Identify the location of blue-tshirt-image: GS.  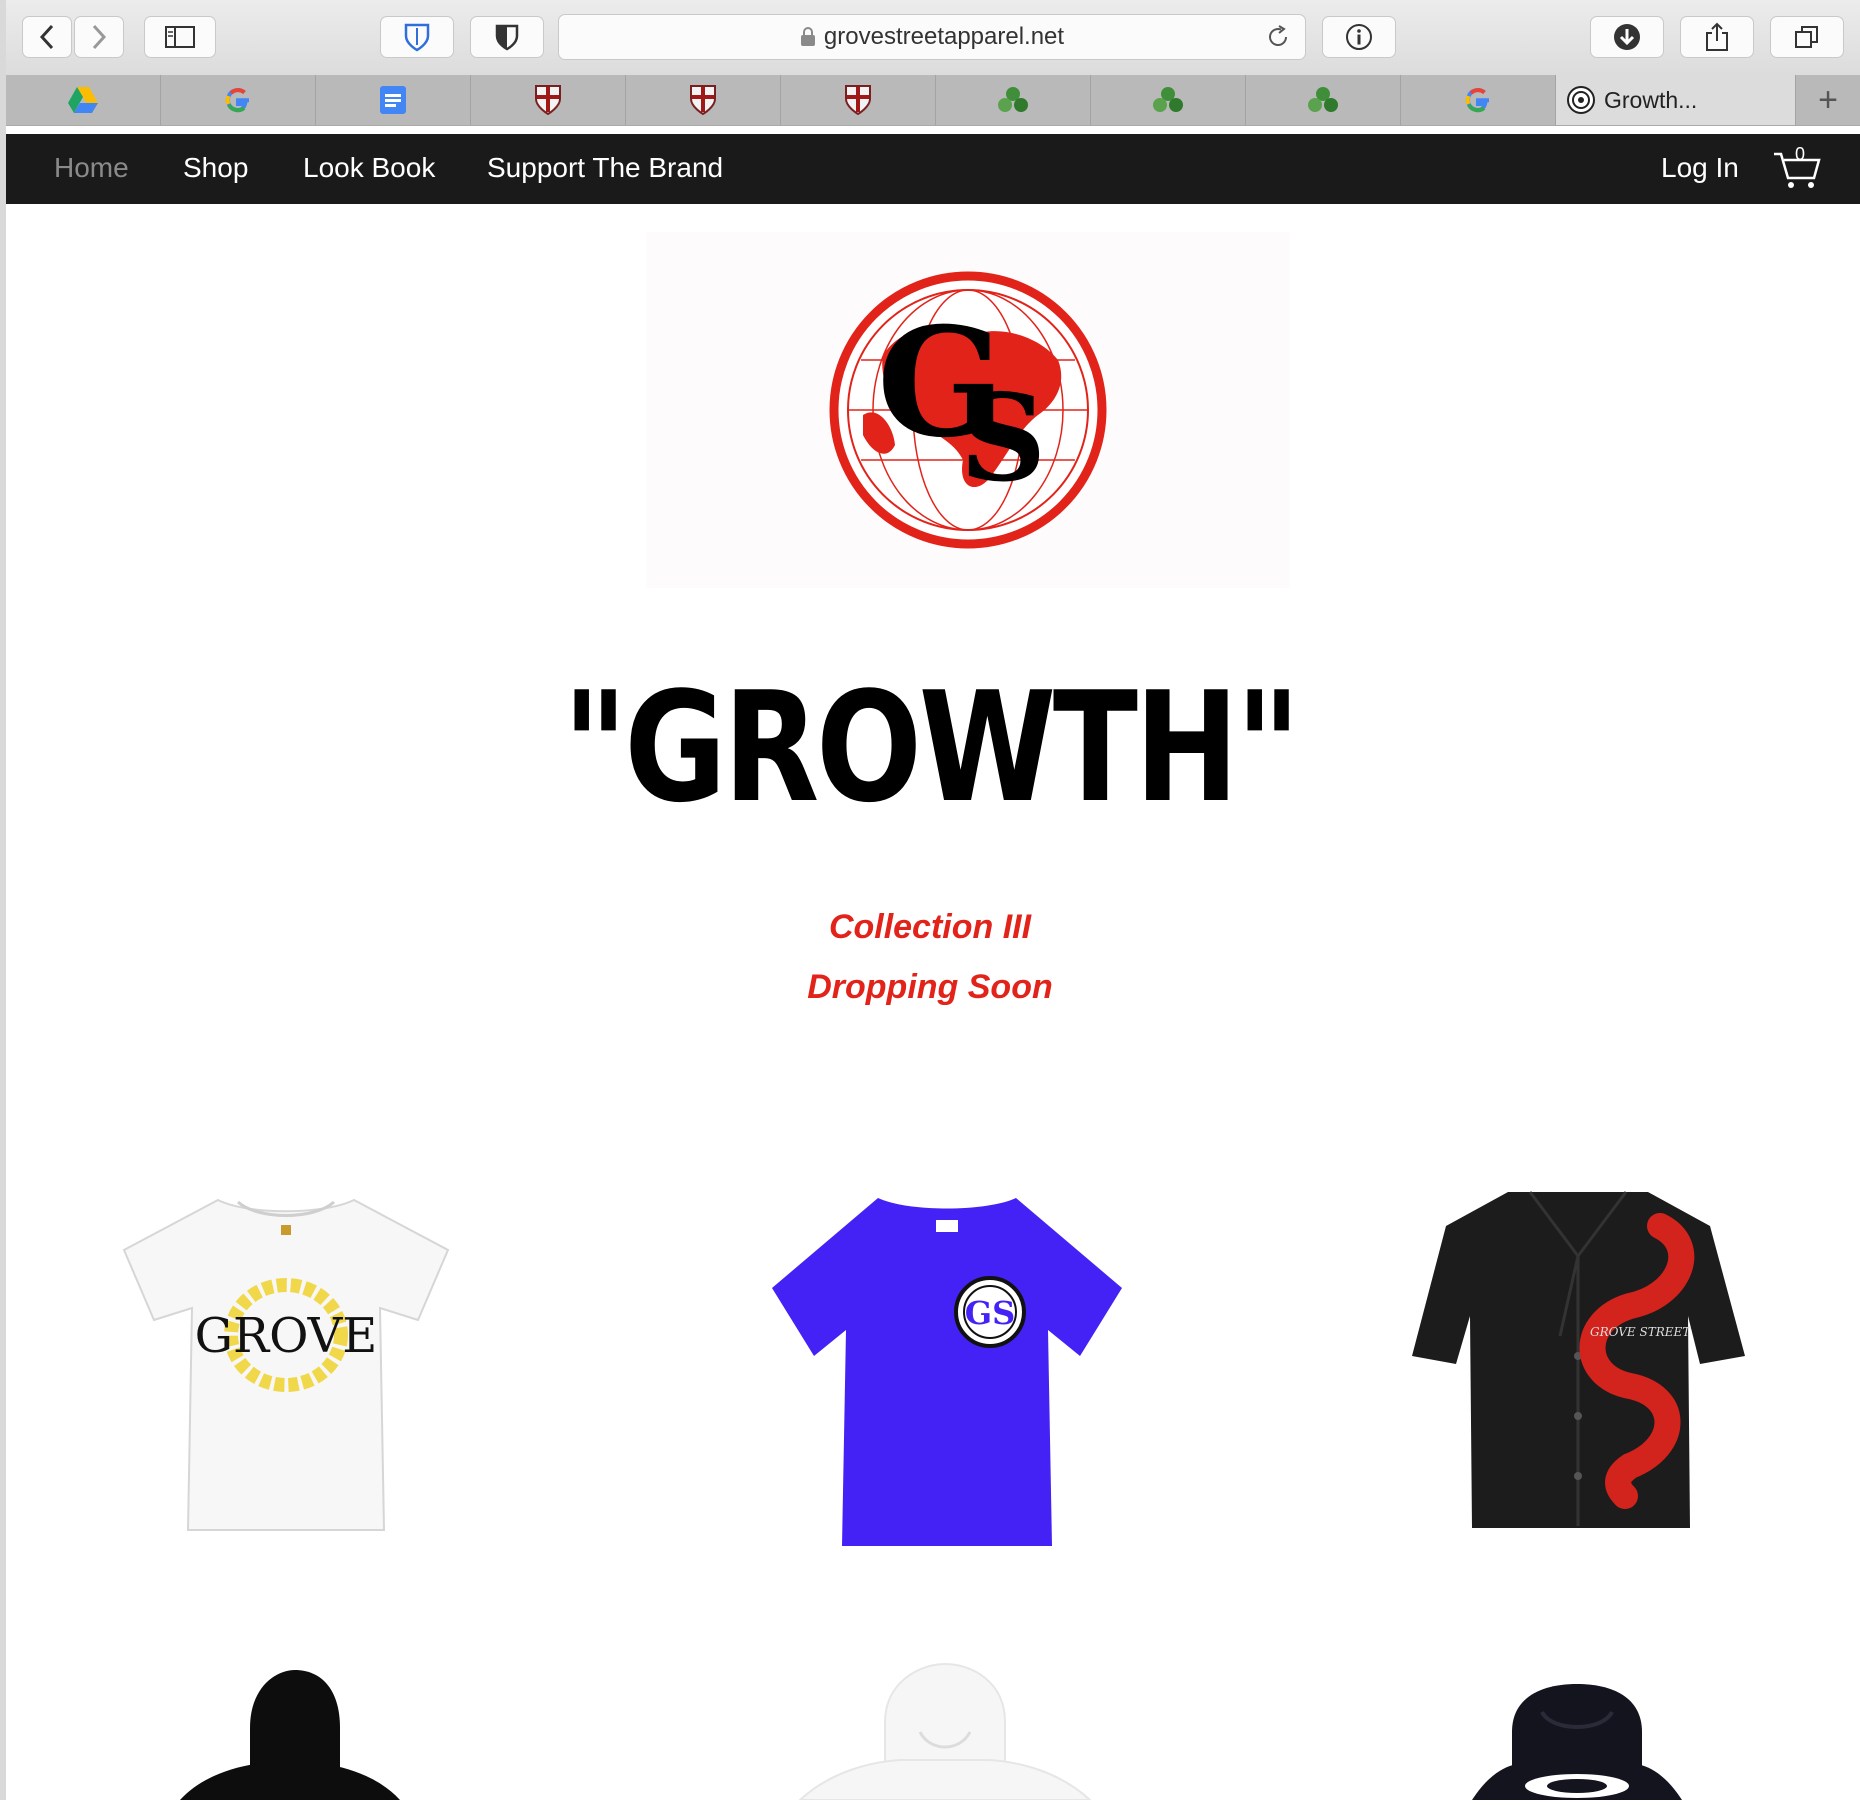
(947, 1372).